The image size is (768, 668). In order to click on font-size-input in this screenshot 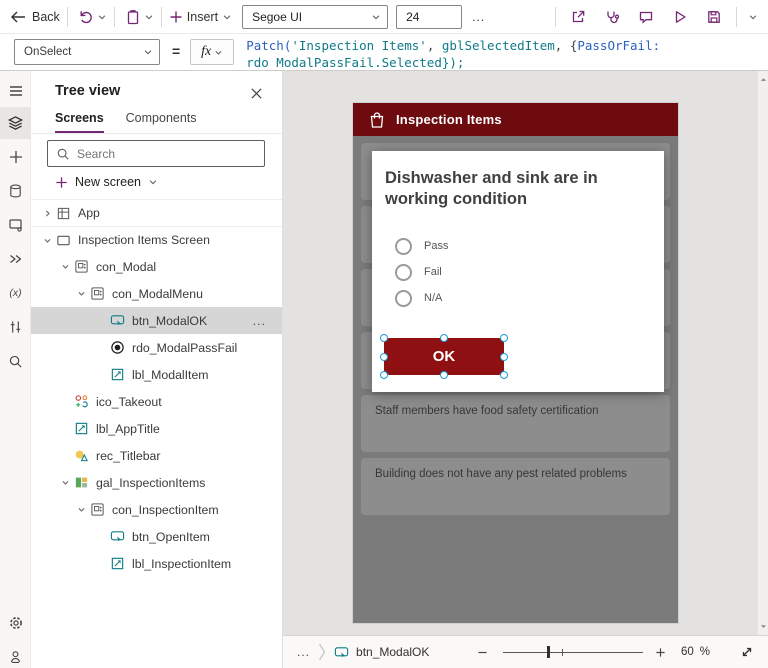, I will do `click(426, 16)`.